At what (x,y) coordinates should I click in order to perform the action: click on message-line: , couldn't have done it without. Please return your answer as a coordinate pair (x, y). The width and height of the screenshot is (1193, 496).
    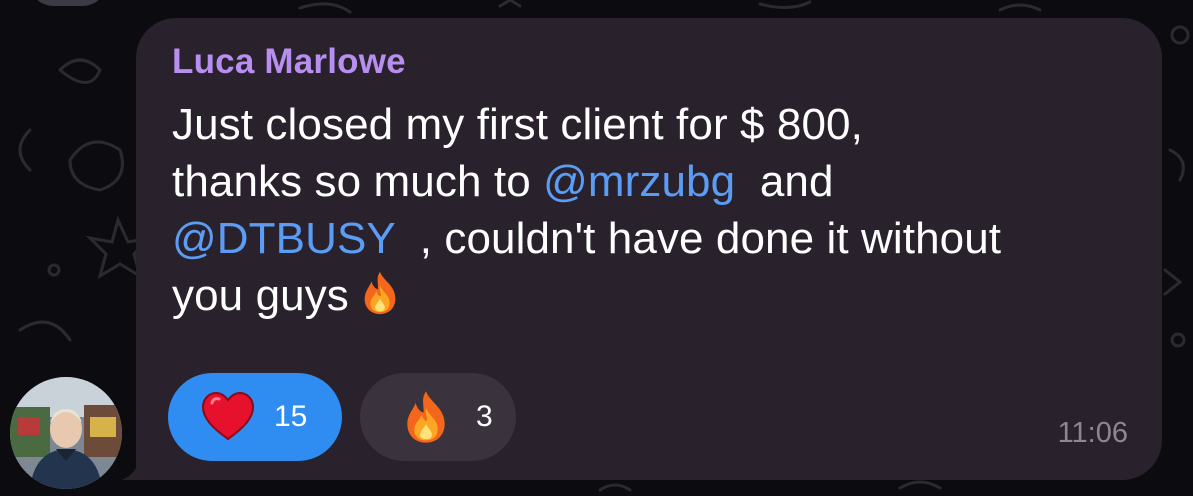
    Looking at the image, I should click on (698, 238).